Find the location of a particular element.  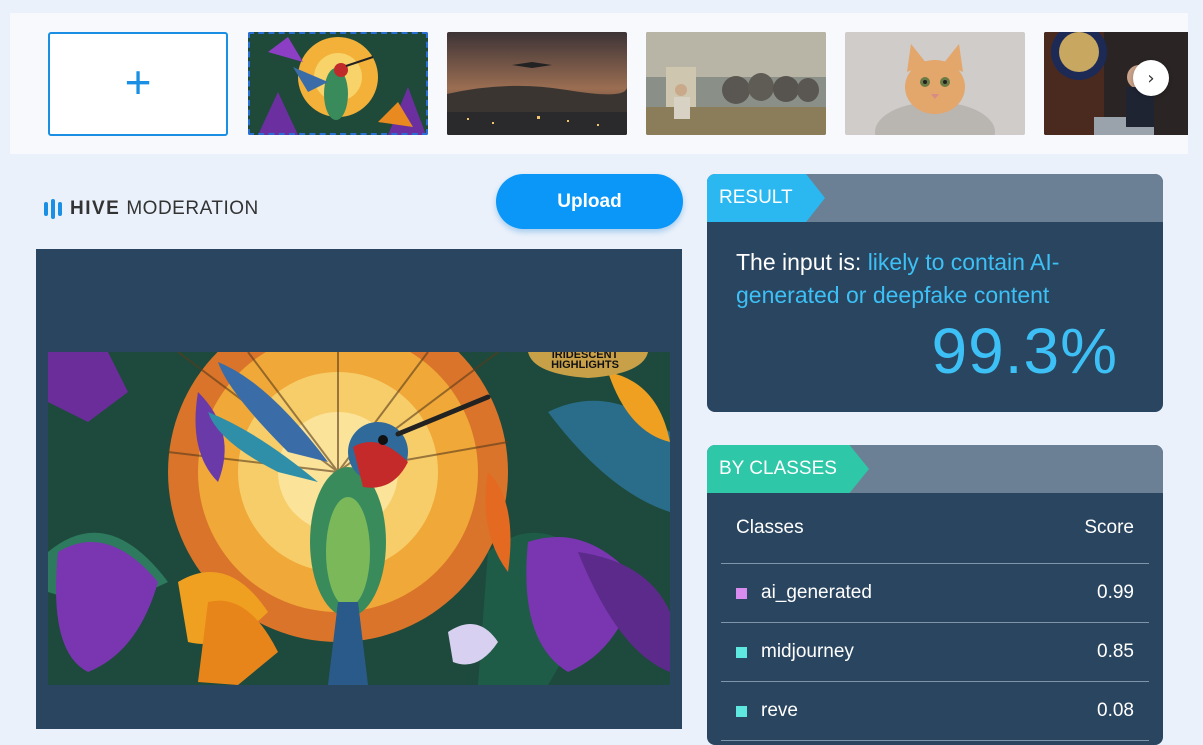

plus-icon: + is located at coordinates (138, 82).